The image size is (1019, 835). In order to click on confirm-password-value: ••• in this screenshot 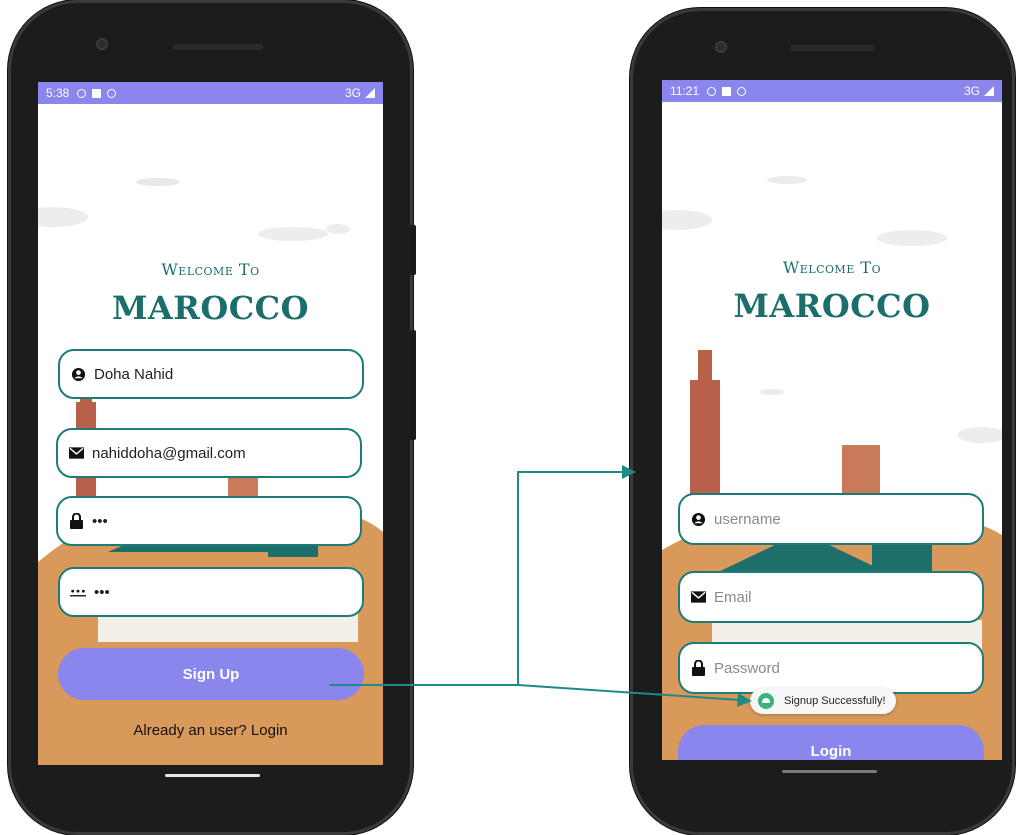, I will do `click(102, 592)`.